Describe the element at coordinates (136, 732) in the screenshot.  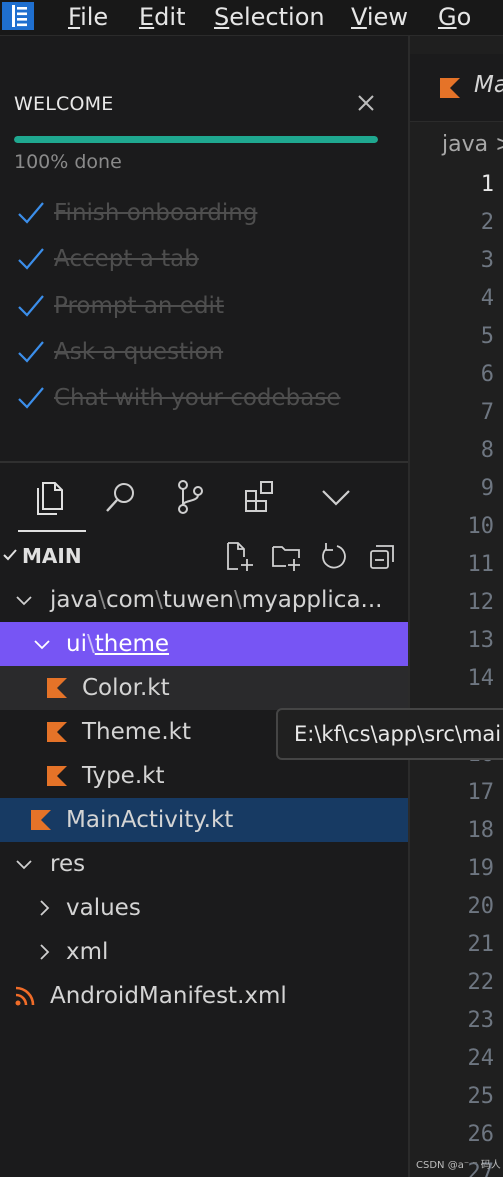
I see `tree-item-label: Theme.kt` at that location.